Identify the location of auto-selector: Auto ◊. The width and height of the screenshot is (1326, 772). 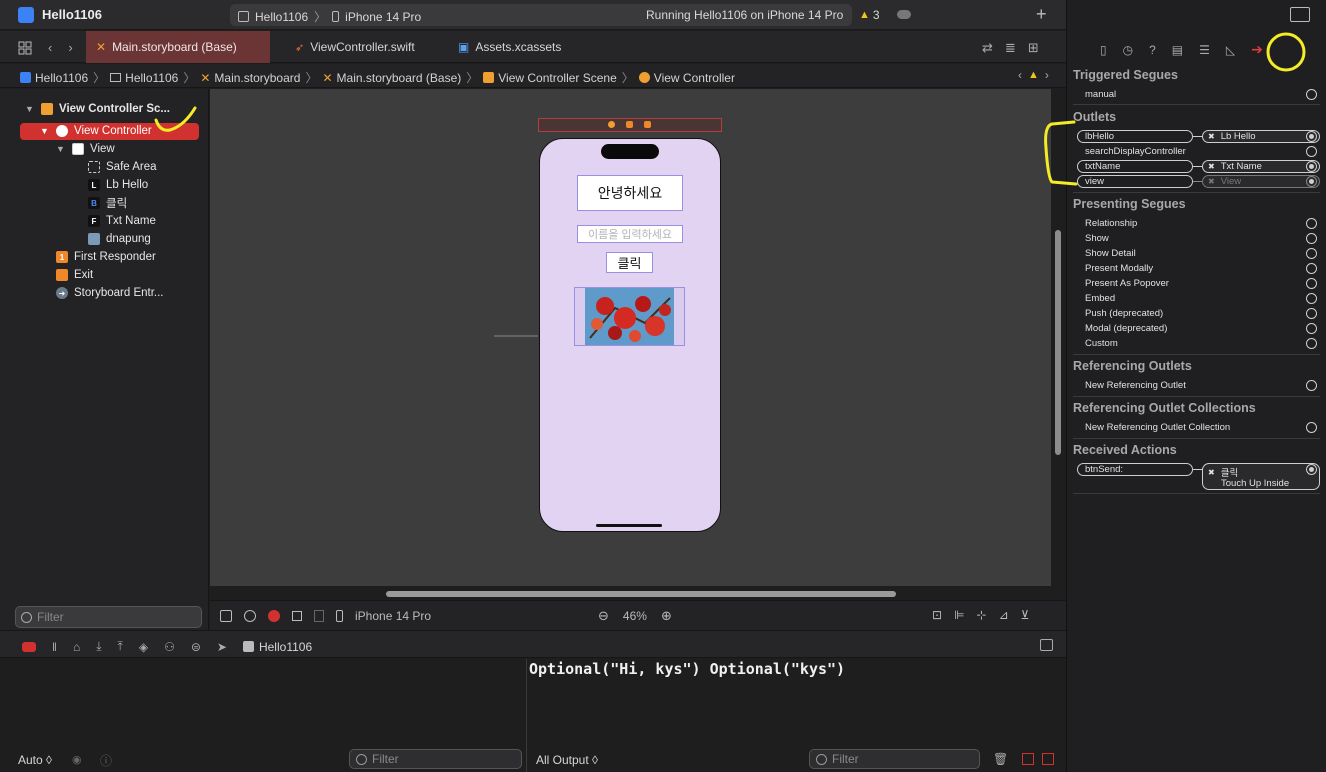
(35, 760).